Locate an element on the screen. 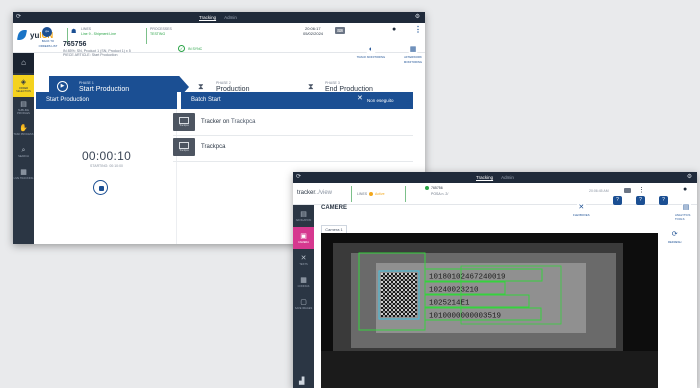 The height and width of the screenshot is (388, 700). analytics-tool: ▤ ANALYTICS TOOLS is located at coordinates (686, 212).